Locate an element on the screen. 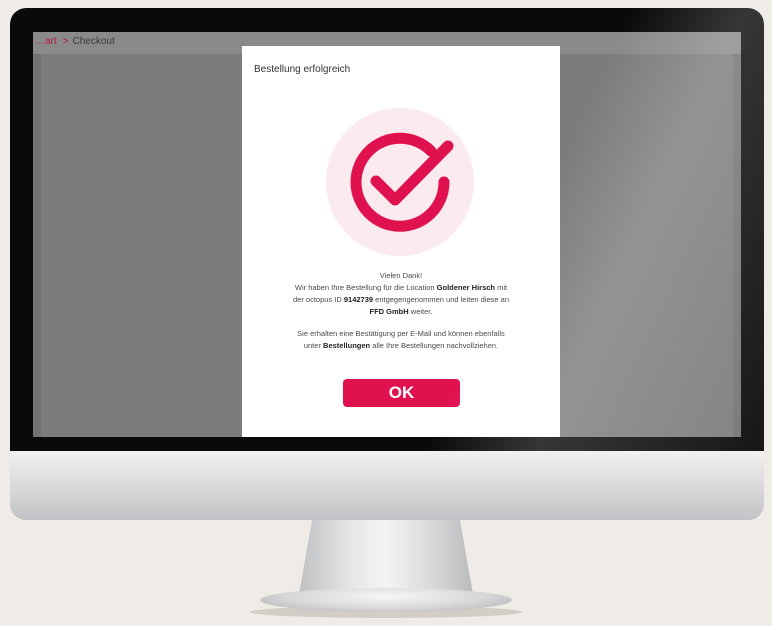  breadcrumb-current: Checkout is located at coordinates (93, 41).